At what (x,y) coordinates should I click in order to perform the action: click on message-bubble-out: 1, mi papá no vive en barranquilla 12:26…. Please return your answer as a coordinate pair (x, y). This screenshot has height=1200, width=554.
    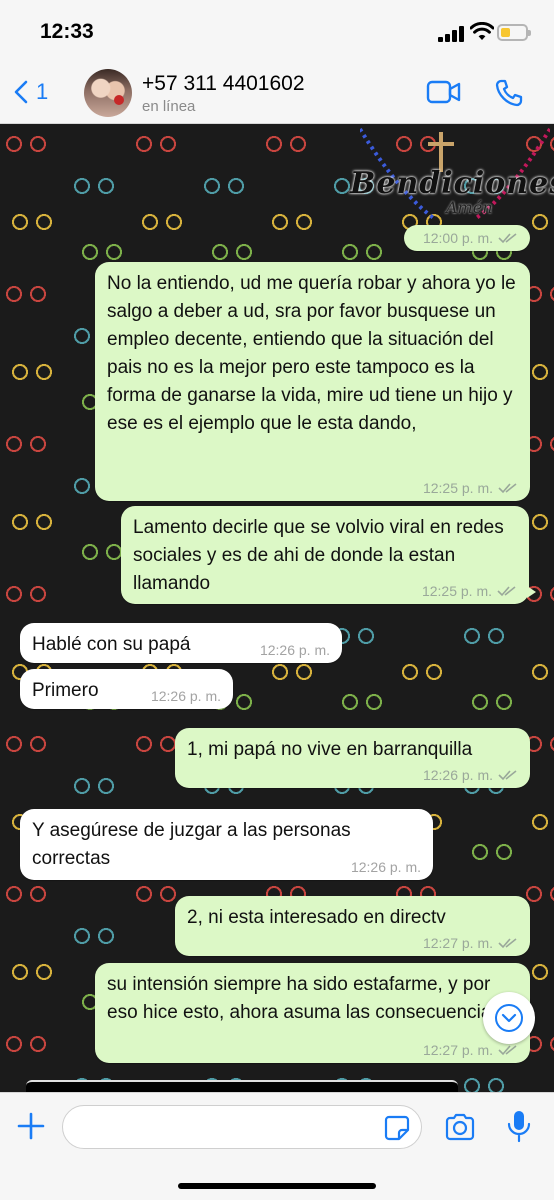
    Looking at the image, I should click on (352, 758).